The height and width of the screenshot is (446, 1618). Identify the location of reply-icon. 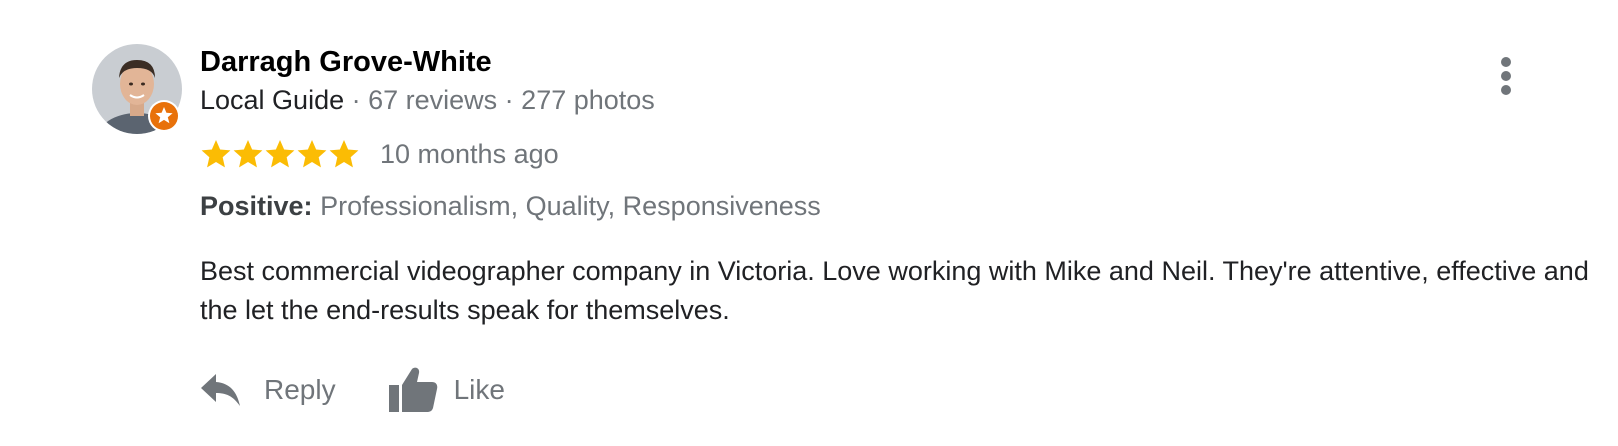
(221, 390).